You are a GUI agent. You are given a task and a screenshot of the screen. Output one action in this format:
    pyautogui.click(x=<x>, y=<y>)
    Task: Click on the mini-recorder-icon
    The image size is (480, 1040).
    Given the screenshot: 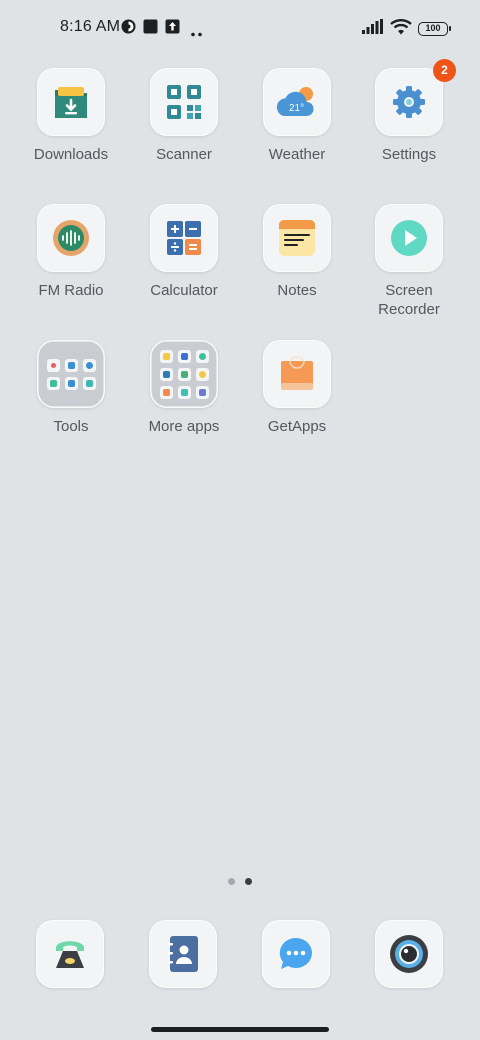 What is the action you would take?
    pyautogui.click(x=53, y=365)
    